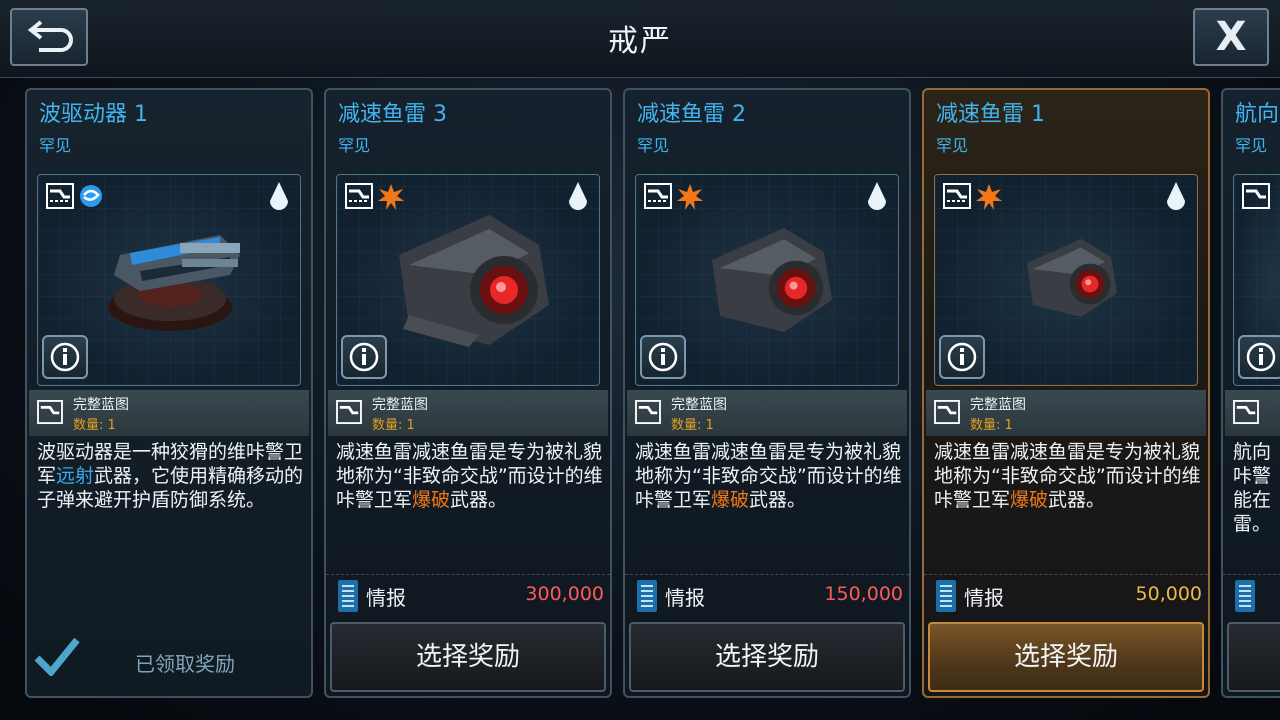 This screenshot has width=1280, height=720. I want to click on cost-value: 50,000, so click(1168, 594).